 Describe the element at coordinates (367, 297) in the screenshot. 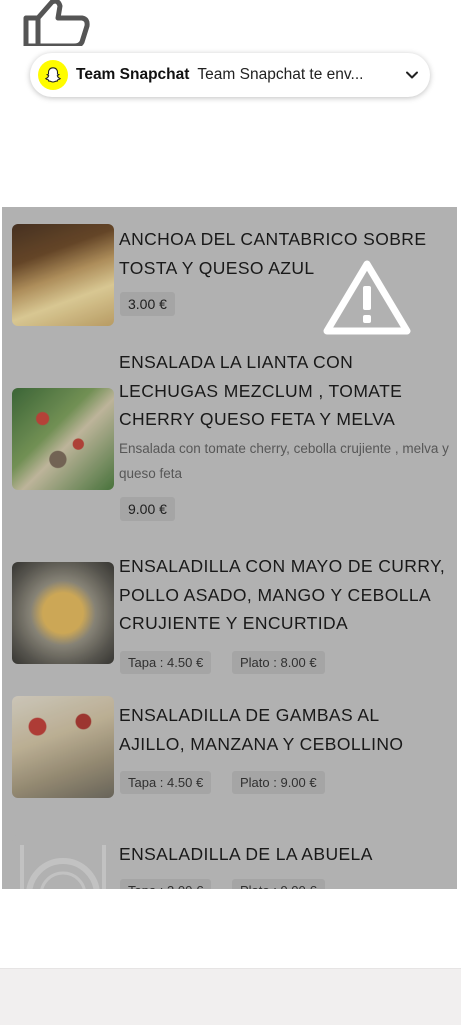

I see `warning-triangle-icon` at that location.